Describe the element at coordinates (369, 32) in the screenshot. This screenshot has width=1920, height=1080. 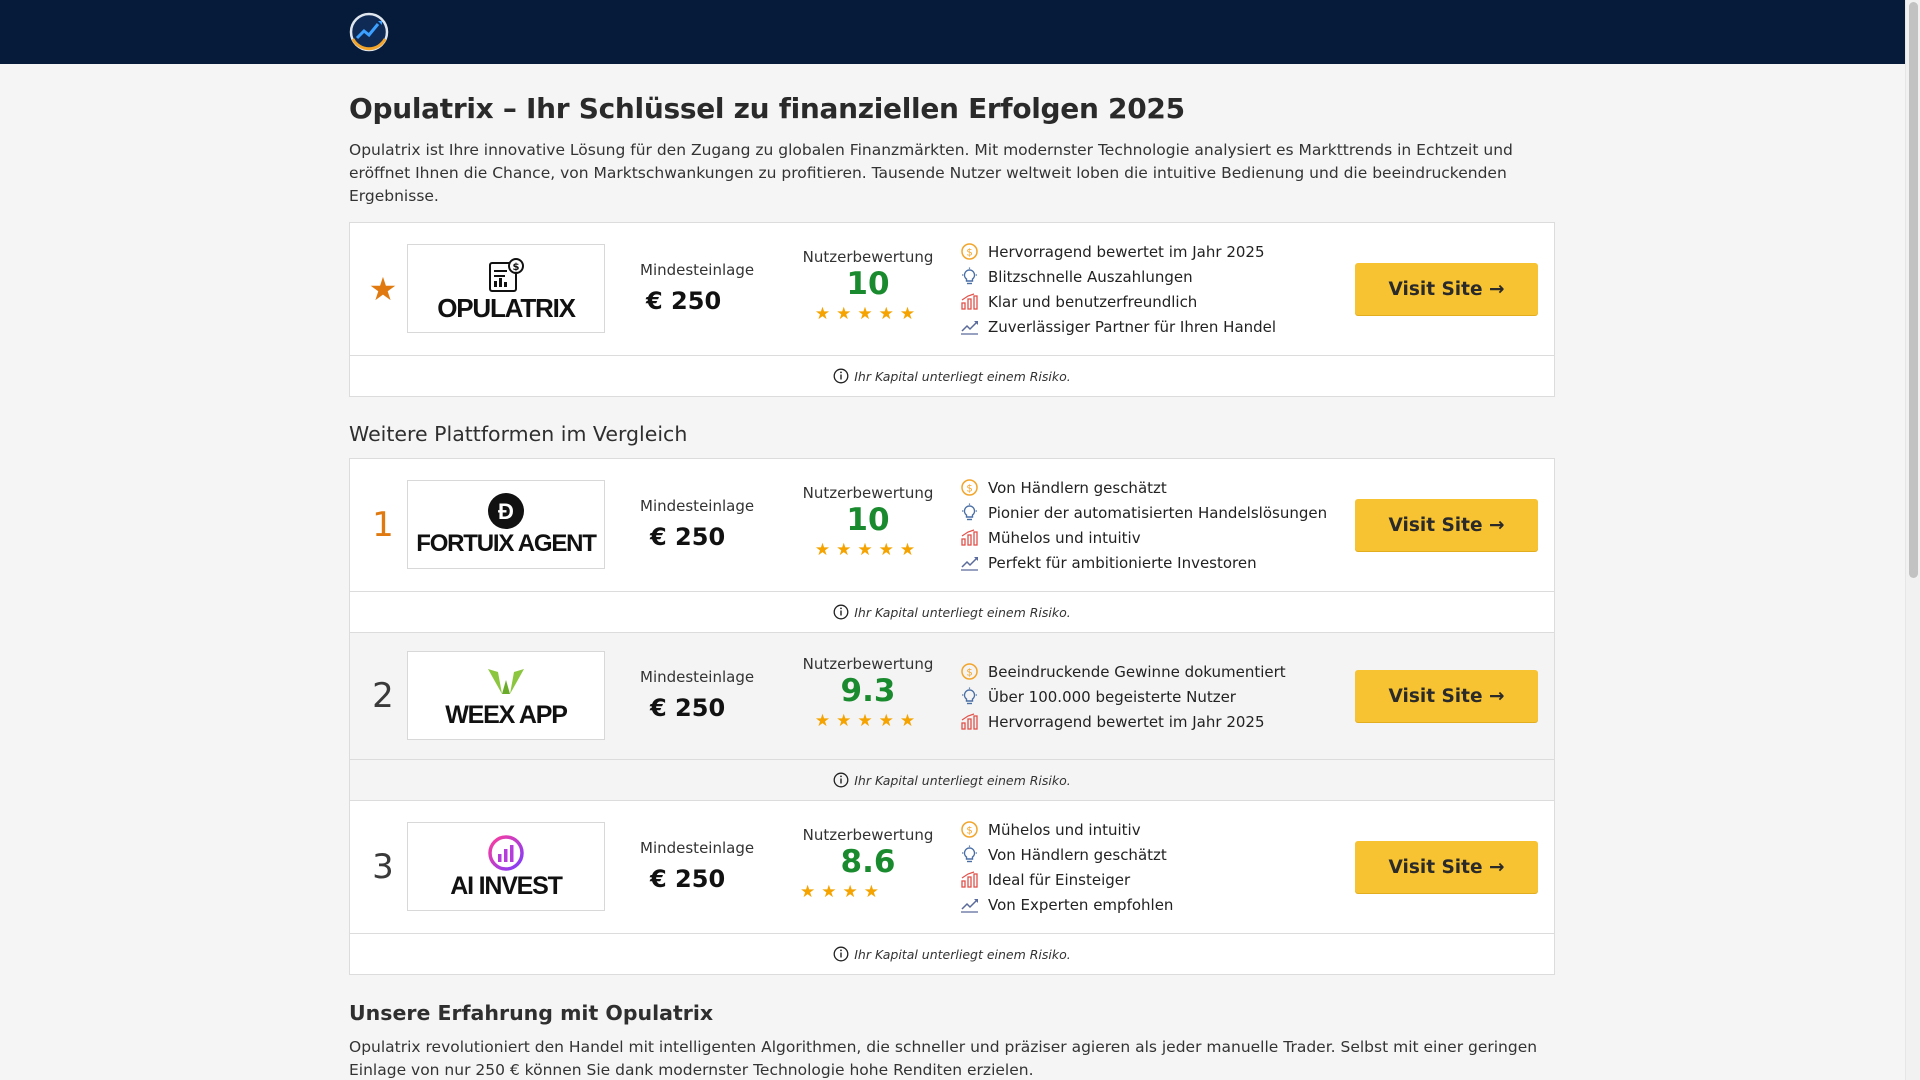
I see `chart-globe-logo-icon` at that location.